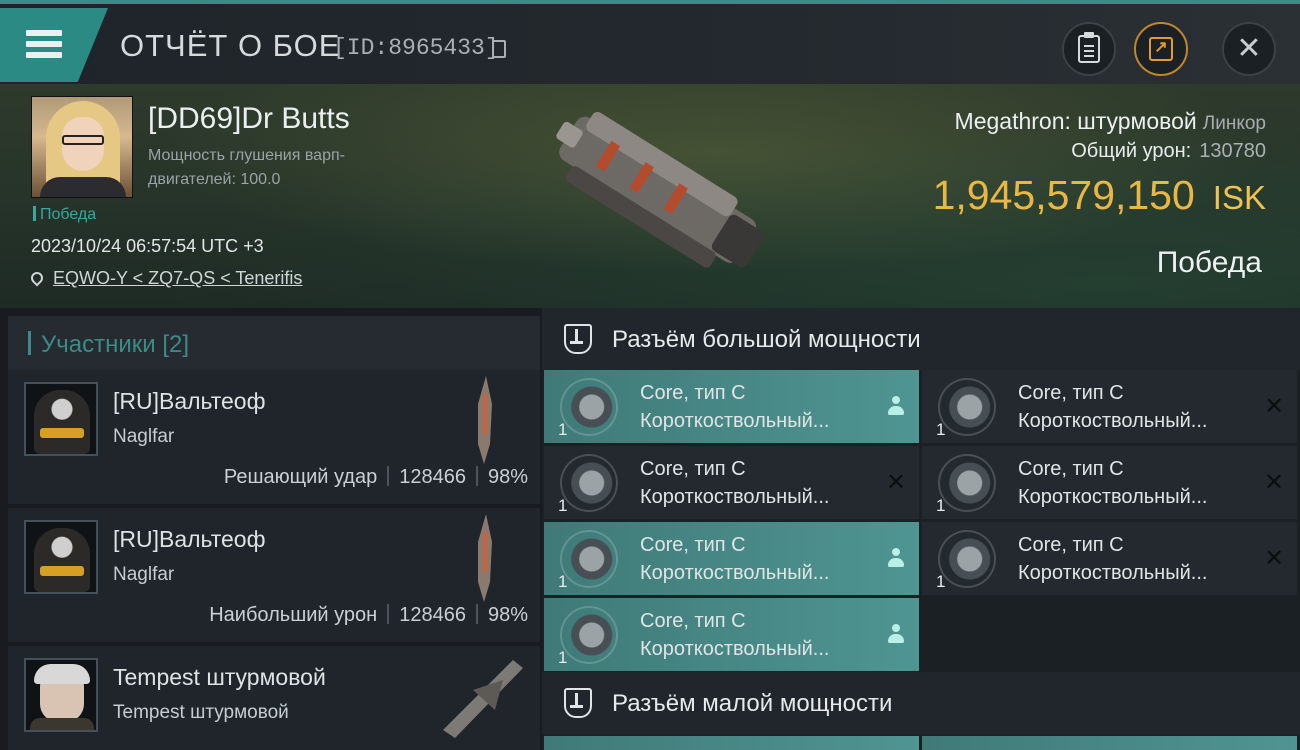  I want to click on close-icon: ✕, so click(1249, 48).